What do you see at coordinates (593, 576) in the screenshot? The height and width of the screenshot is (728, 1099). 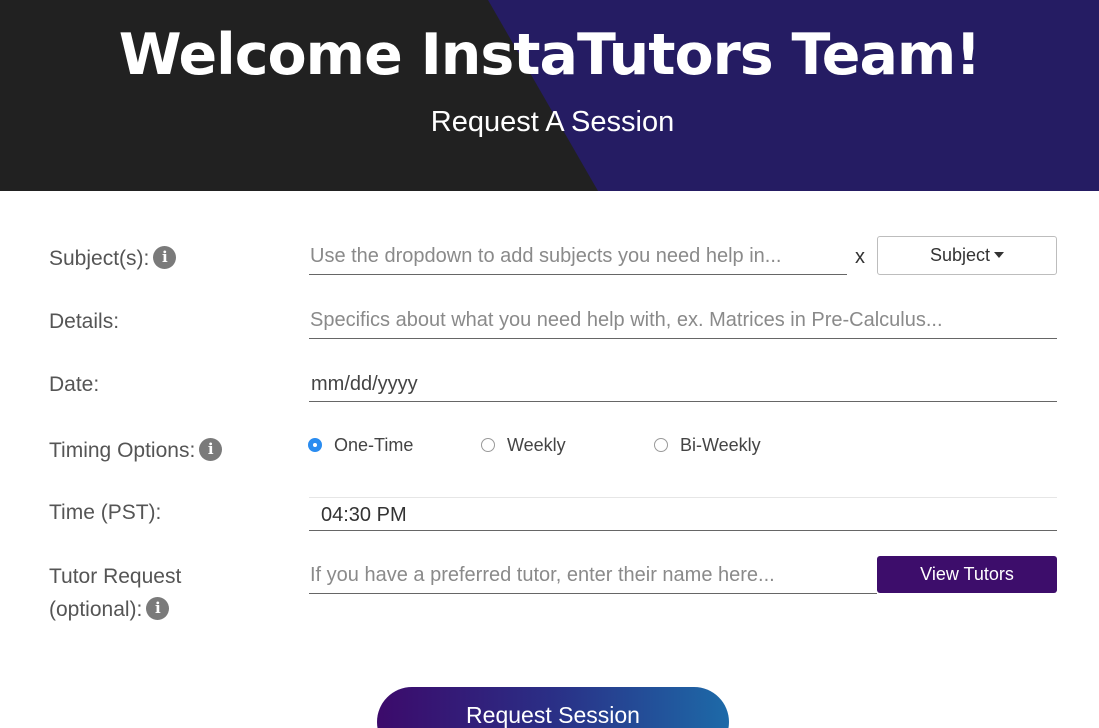 I see `tutor-input` at bounding box center [593, 576].